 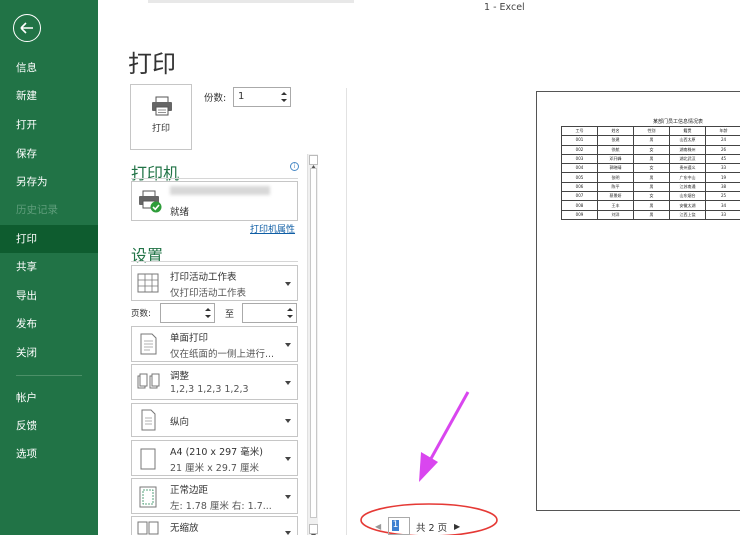 I want to click on info-icon: i, so click(x=294, y=166).